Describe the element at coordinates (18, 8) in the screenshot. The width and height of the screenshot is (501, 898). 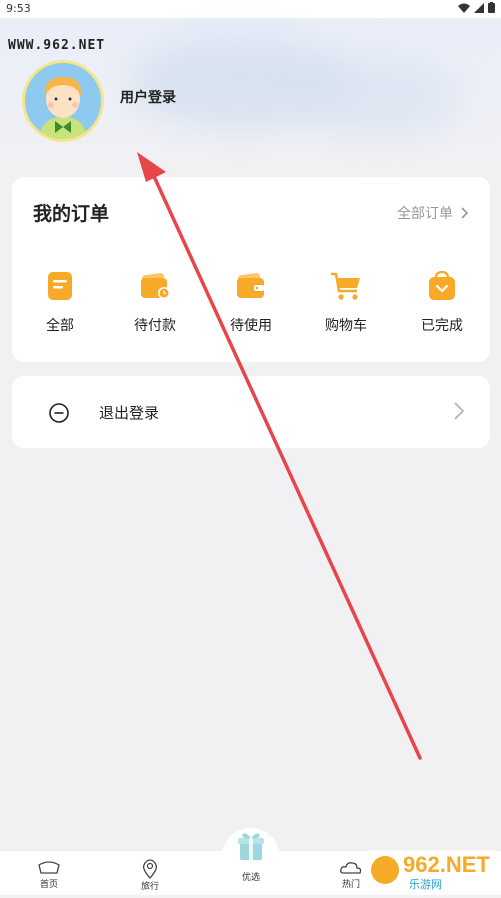
I see `status-time: 9:53` at that location.